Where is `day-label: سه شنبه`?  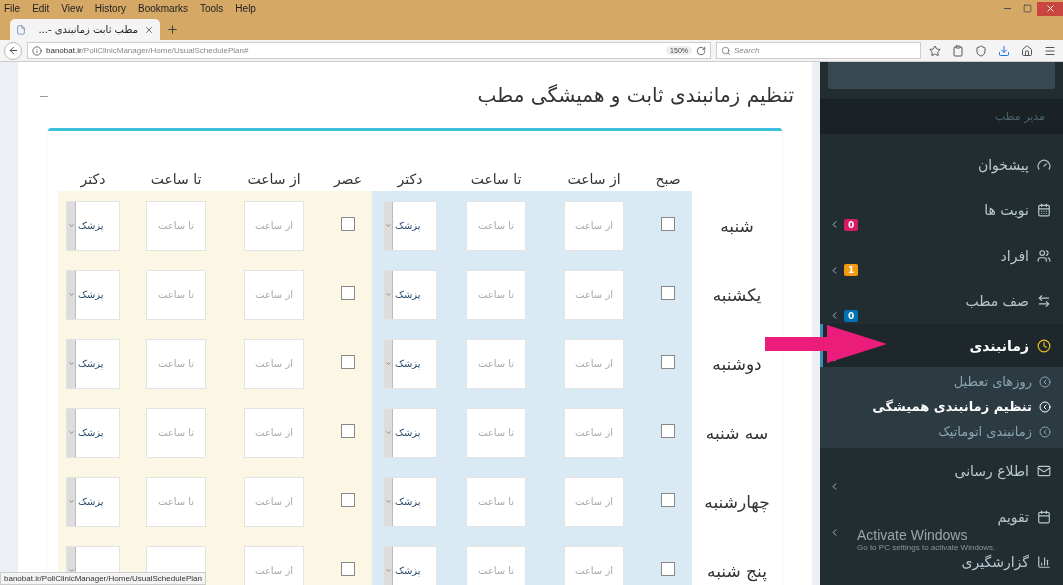
day-label: سه شنبه is located at coordinates (737, 432).